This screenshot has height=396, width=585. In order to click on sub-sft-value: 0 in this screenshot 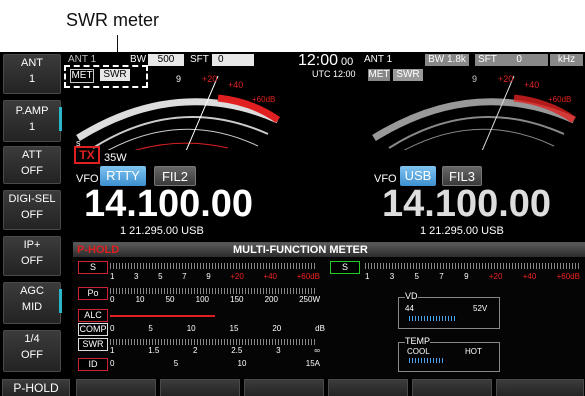, I will do `click(519, 59)`.